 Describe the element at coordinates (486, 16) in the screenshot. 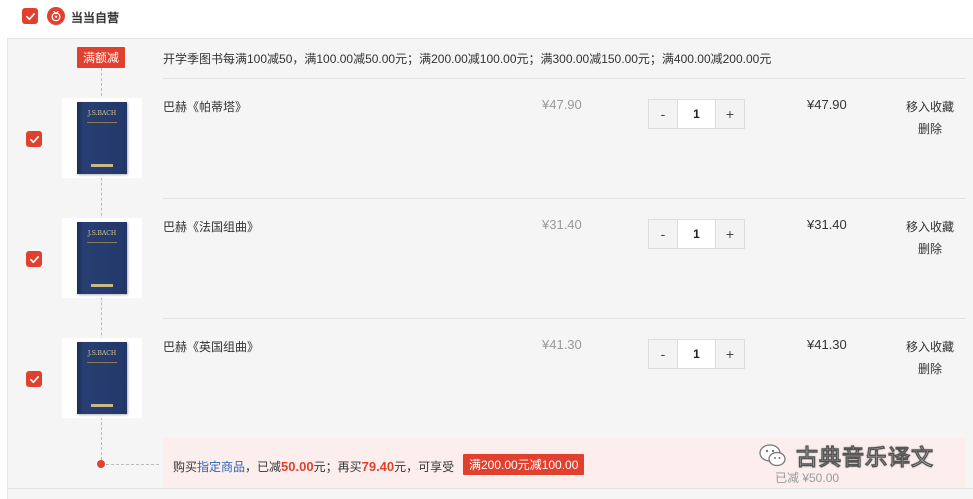

I see `shop-header: 当当自营` at that location.